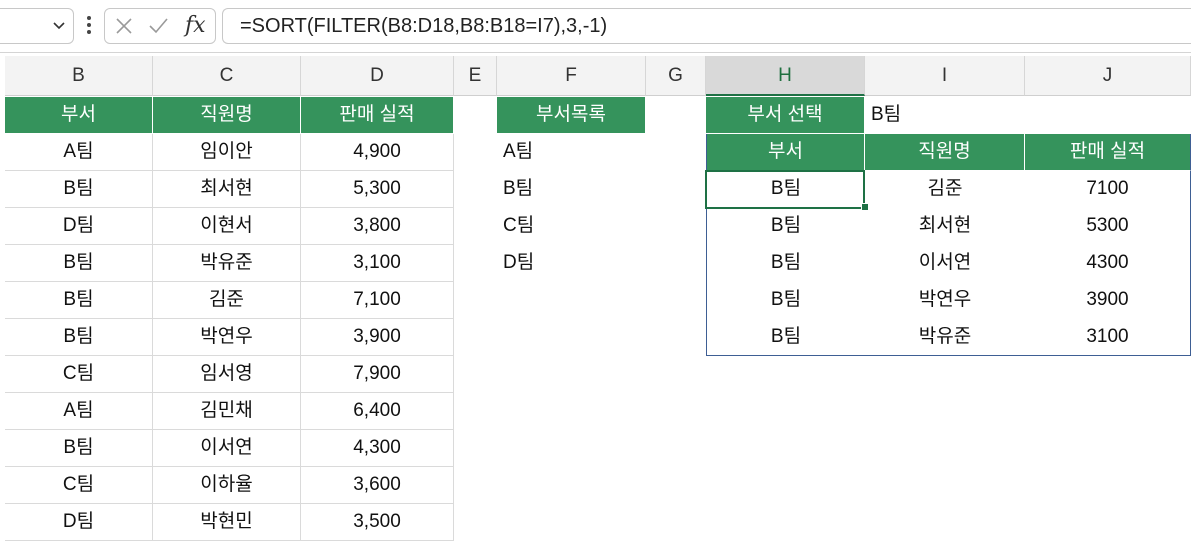 The width and height of the screenshot is (1191, 543). What do you see at coordinates (377, 189) in the screenshot?
I see `source-table-cell: 5,300` at bounding box center [377, 189].